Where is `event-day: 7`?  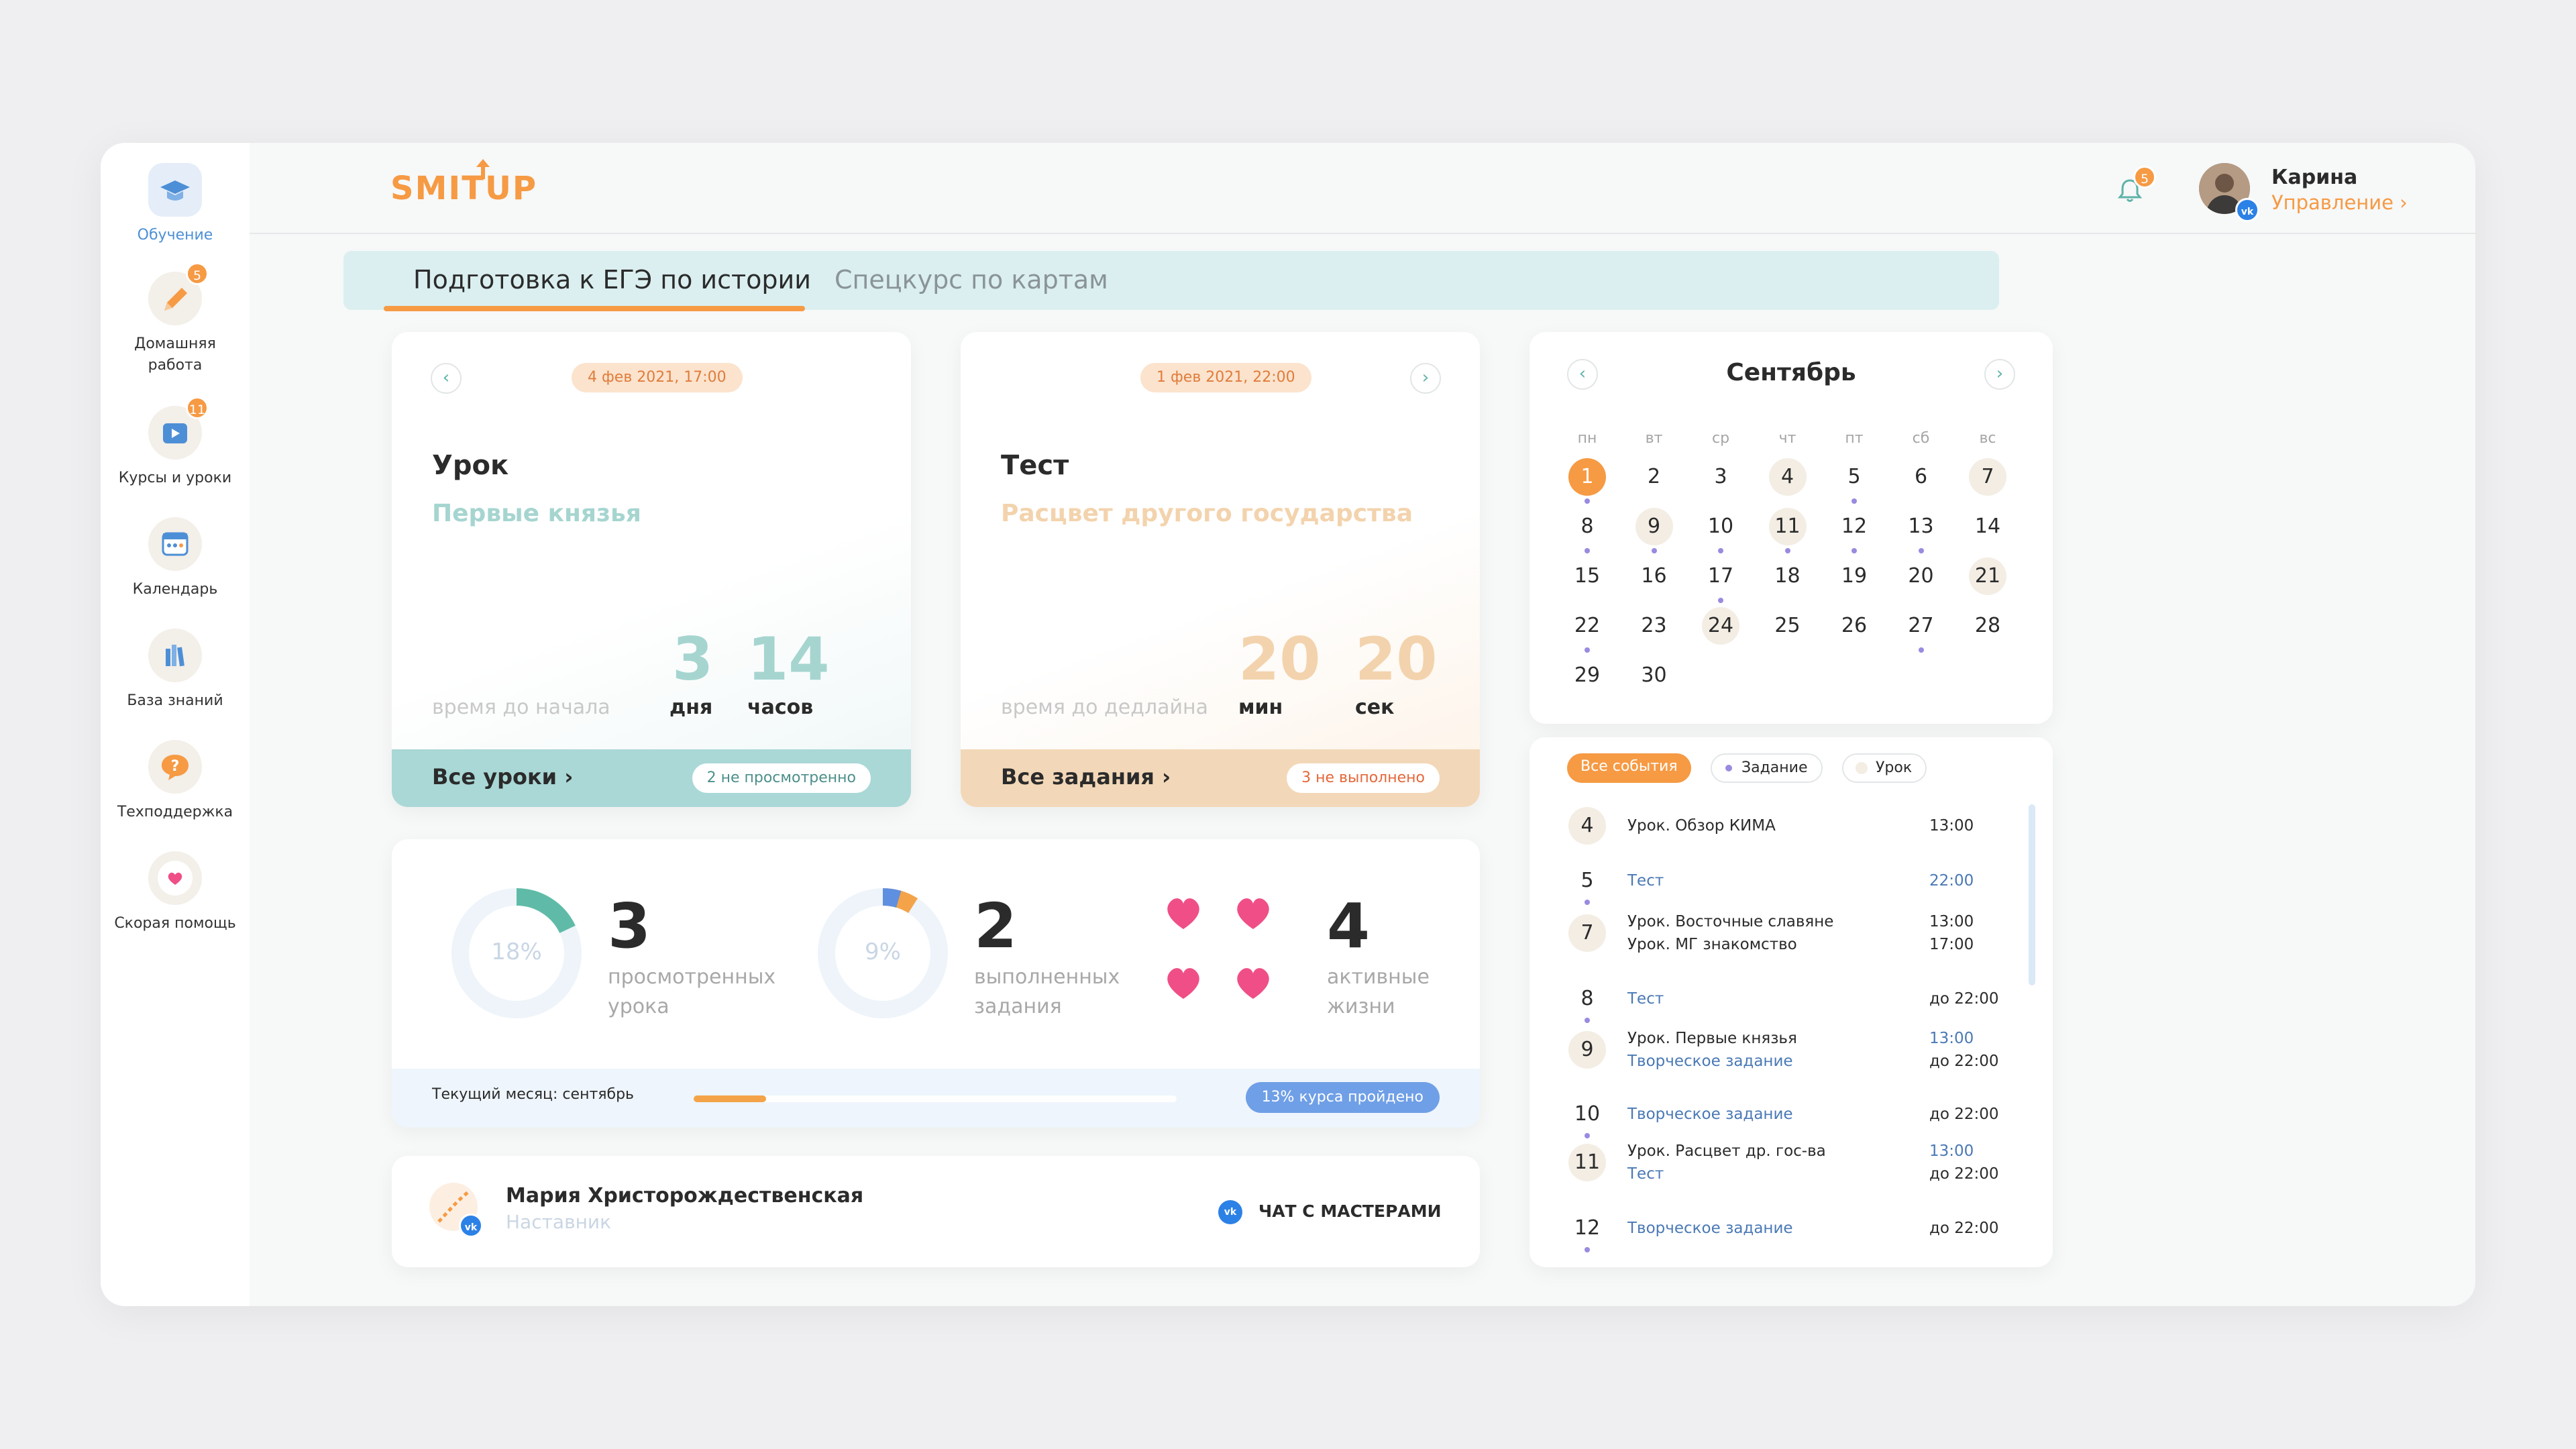 event-day: 7 is located at coordinates (1587, 933).